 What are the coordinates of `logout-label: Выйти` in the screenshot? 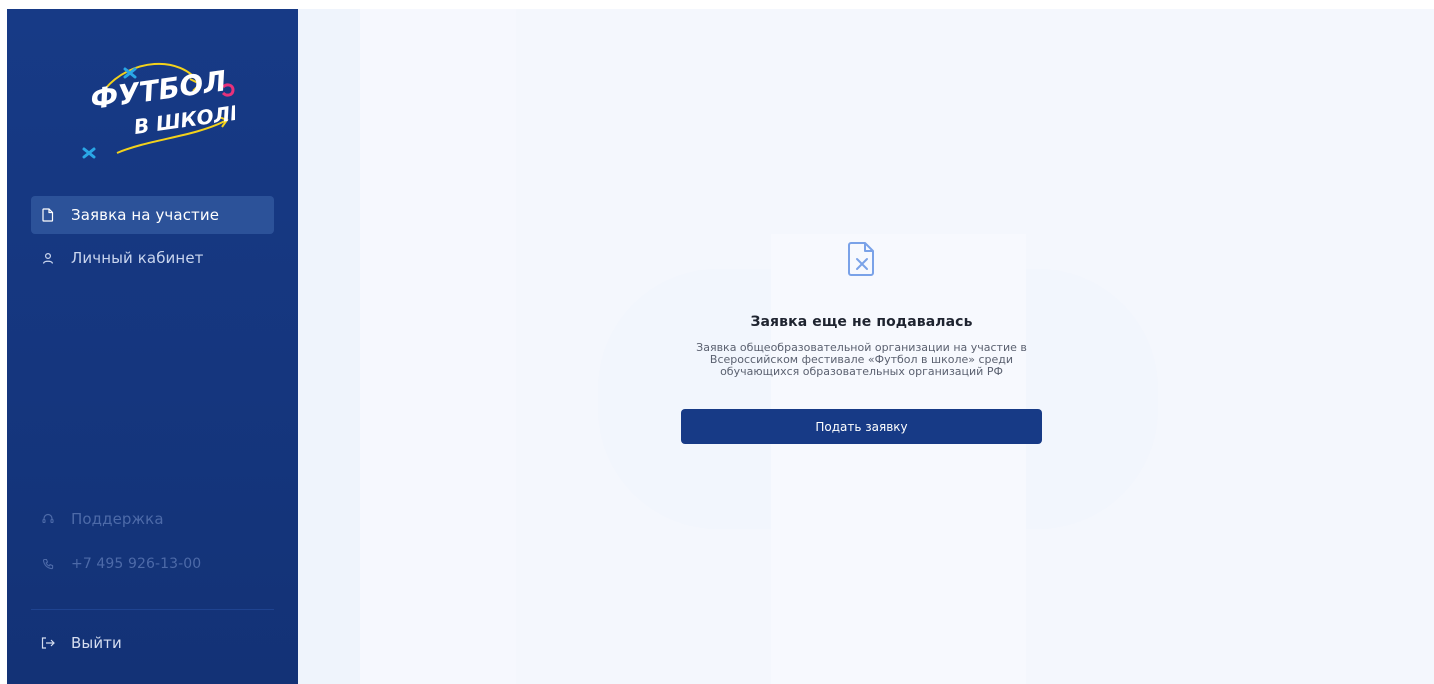 It's located at (96, 643).